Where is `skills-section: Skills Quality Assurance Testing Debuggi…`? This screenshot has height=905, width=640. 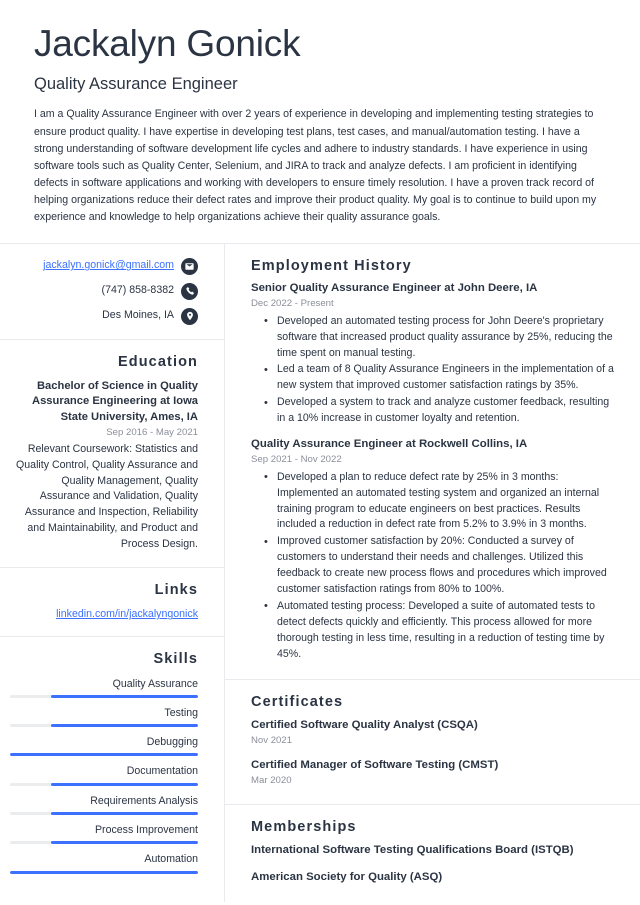
skills-section: Skills Quality Assurance Testing Debuggi… is located at coordinates (112, 762).